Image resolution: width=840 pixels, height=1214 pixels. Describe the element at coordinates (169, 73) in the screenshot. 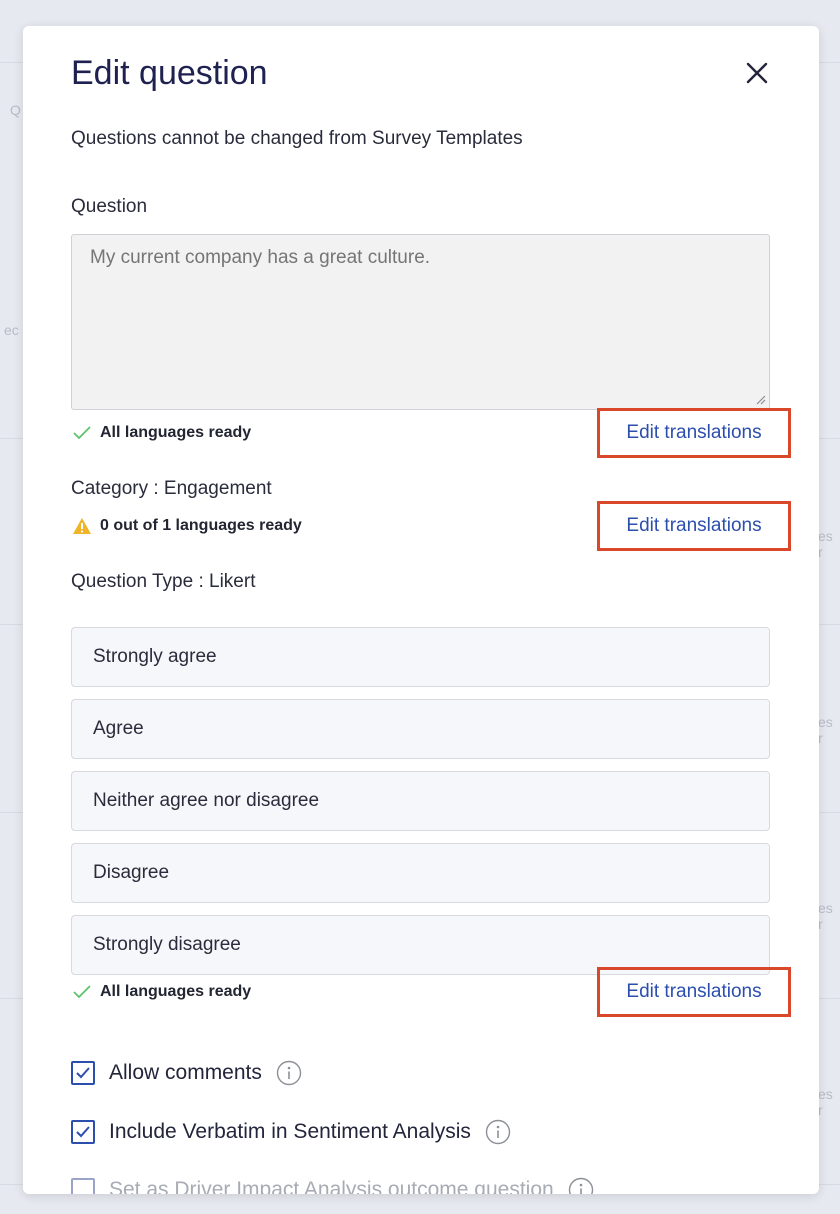

I see `modal-title: Edit question` at that location.